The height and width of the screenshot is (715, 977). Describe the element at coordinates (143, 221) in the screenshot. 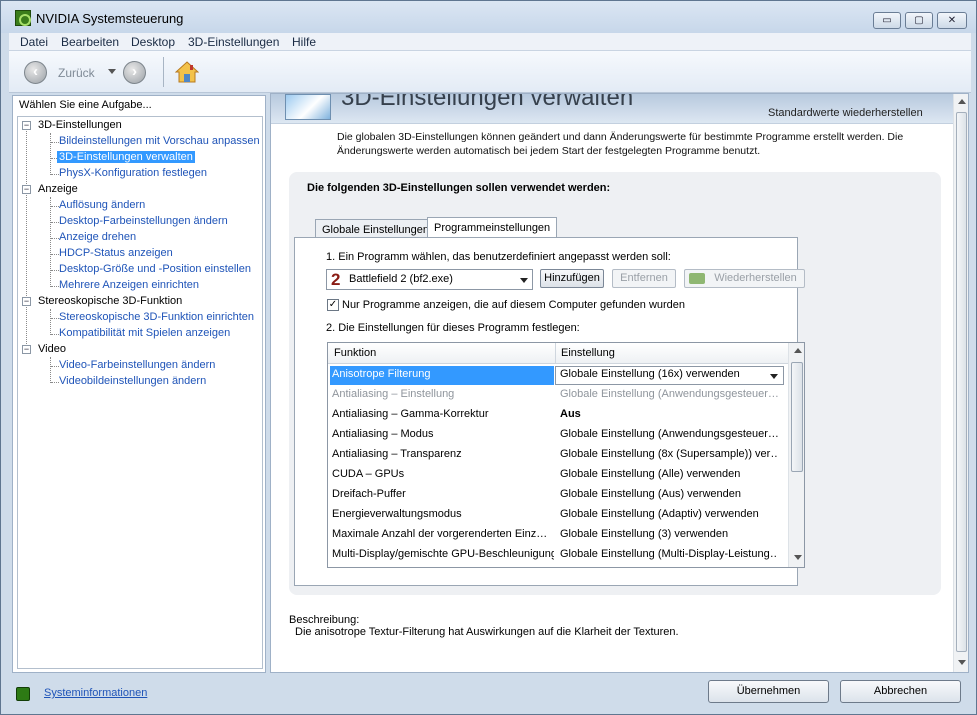

I see `tree-item-desktop-farbeinstellungen: Desktop-Farbeinstellungen ändern` at that location.